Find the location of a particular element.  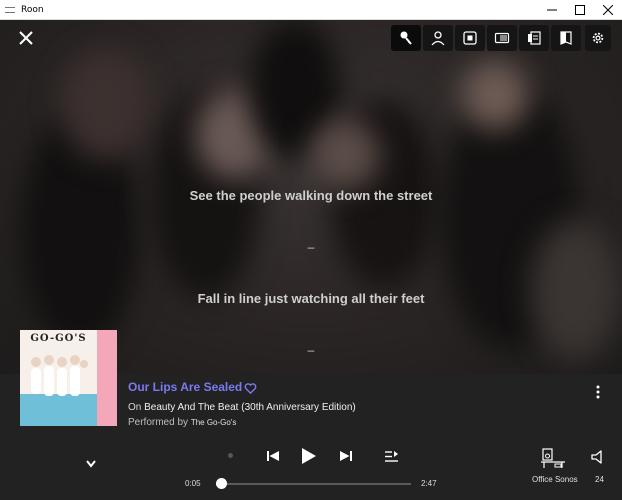

play-icon is located at coordinates (309, 456).